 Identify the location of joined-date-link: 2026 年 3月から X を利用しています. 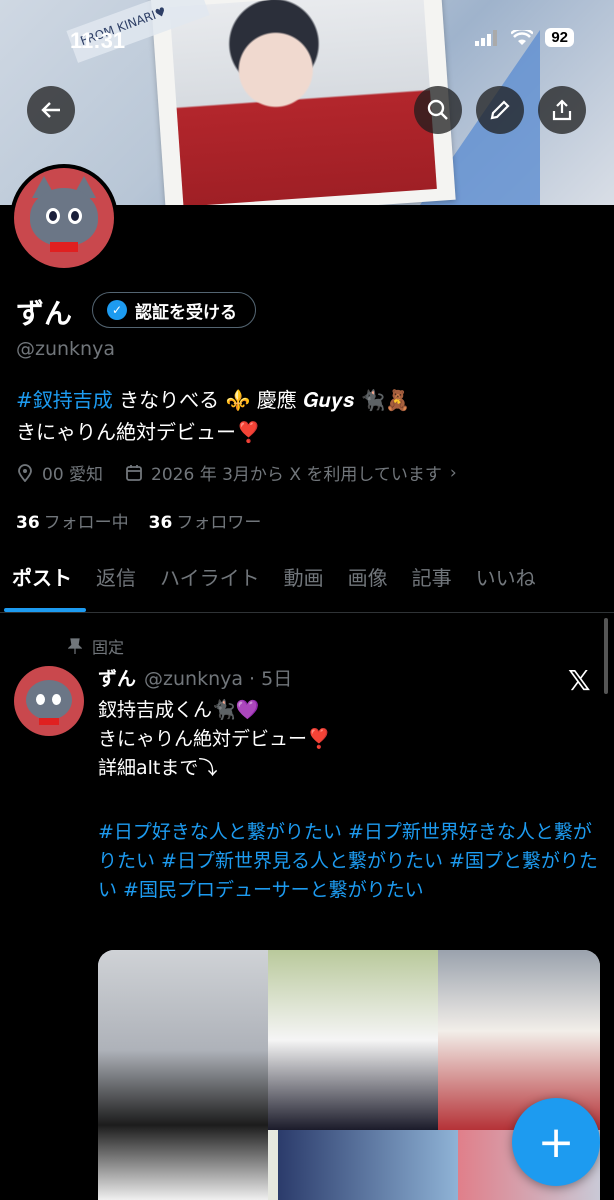
(296, 472).